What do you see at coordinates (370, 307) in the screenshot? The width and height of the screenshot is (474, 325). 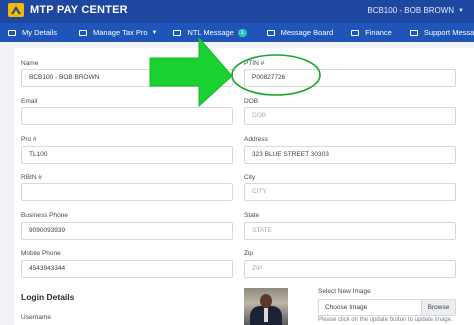 I see `choose-image-text: Choose Image` at bounding box center [370, 307].